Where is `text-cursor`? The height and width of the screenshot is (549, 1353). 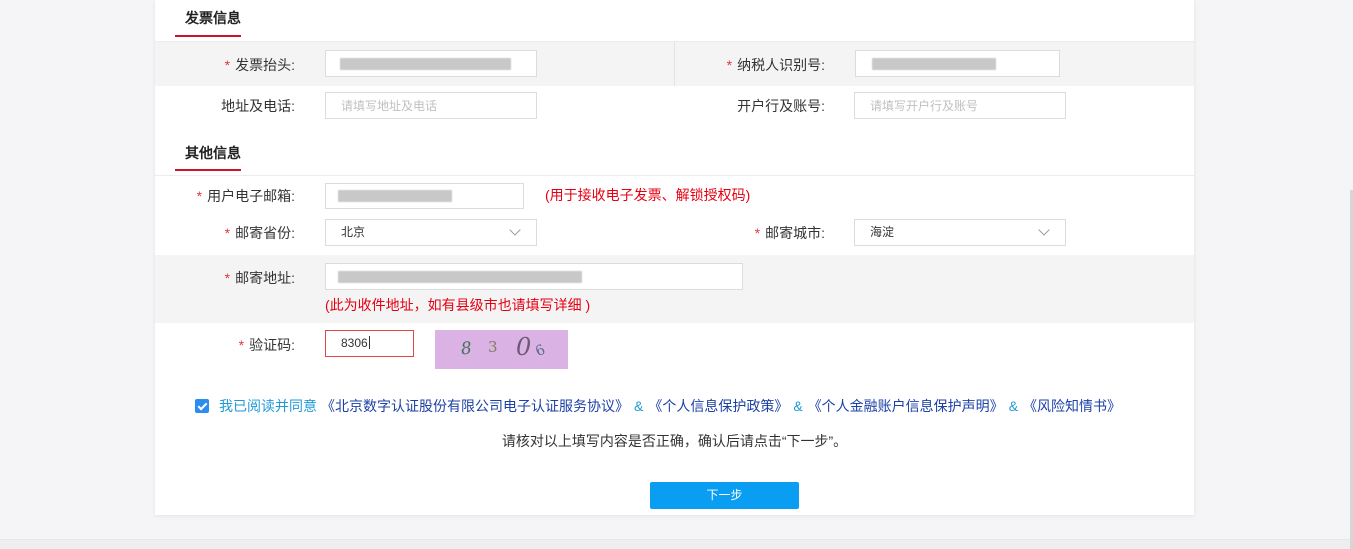
text-cursor is located at coordinates (369, 343).